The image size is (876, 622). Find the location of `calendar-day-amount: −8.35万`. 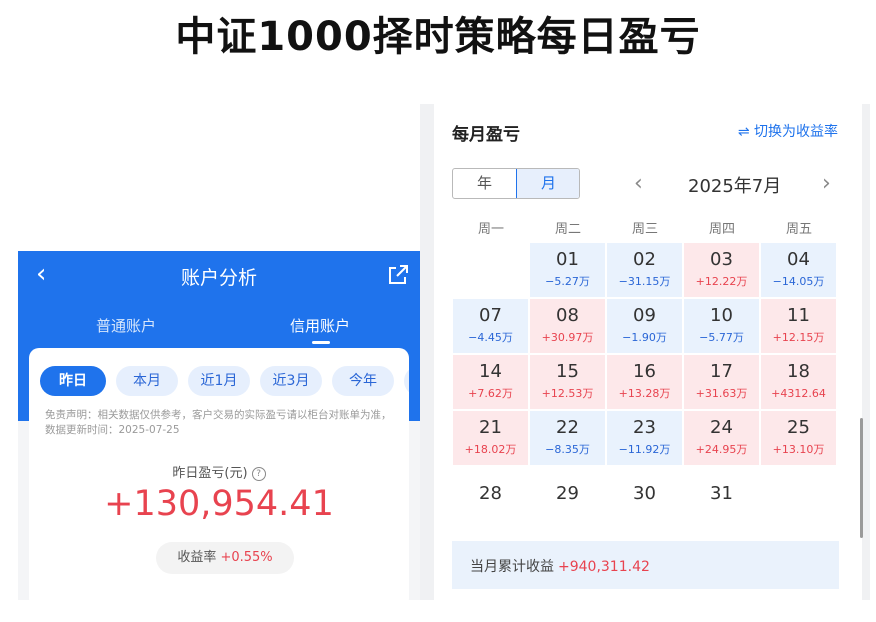

calendar-day-amount: −8.35万 is located at coordinates (567, 449).